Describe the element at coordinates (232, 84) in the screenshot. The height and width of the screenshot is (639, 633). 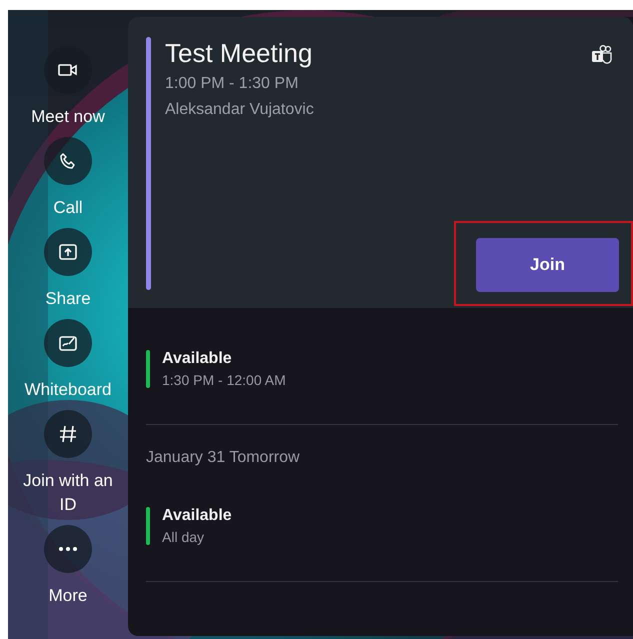
I see `meeting-time: 1:00 PM - 1:30 PM` at that location.